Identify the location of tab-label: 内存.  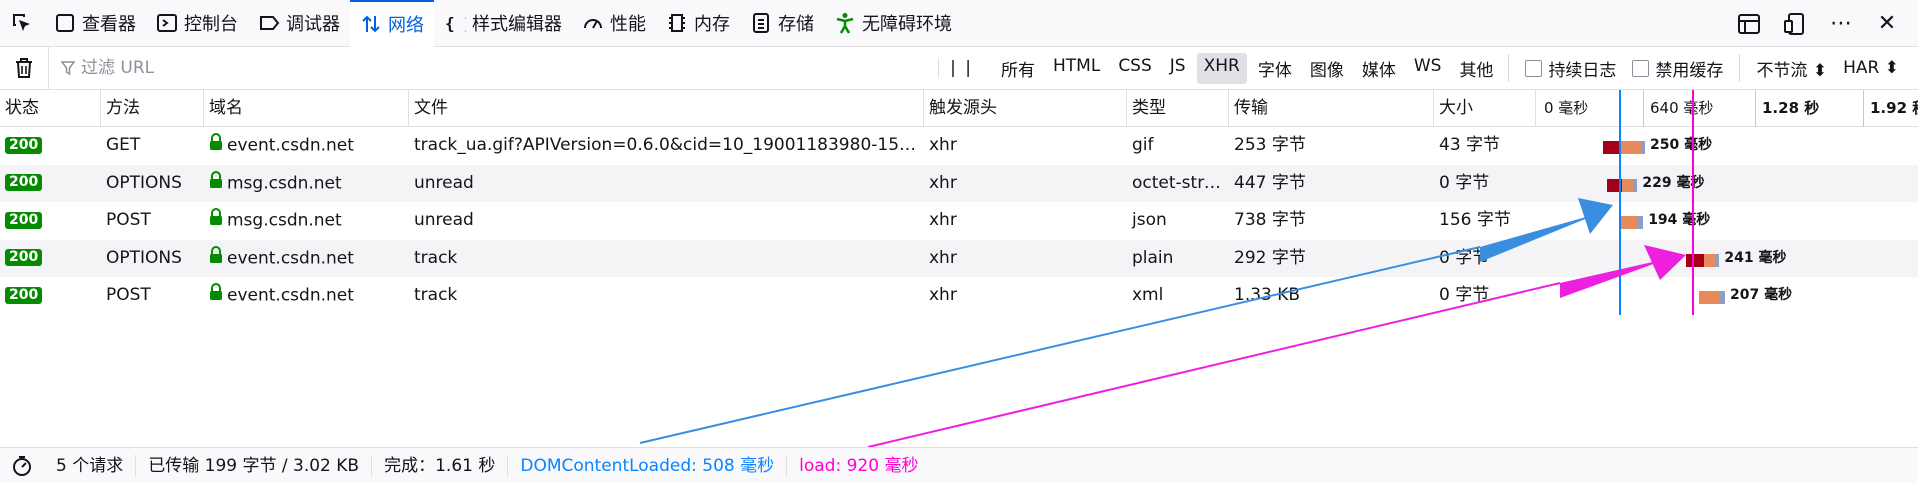
(712, 24).